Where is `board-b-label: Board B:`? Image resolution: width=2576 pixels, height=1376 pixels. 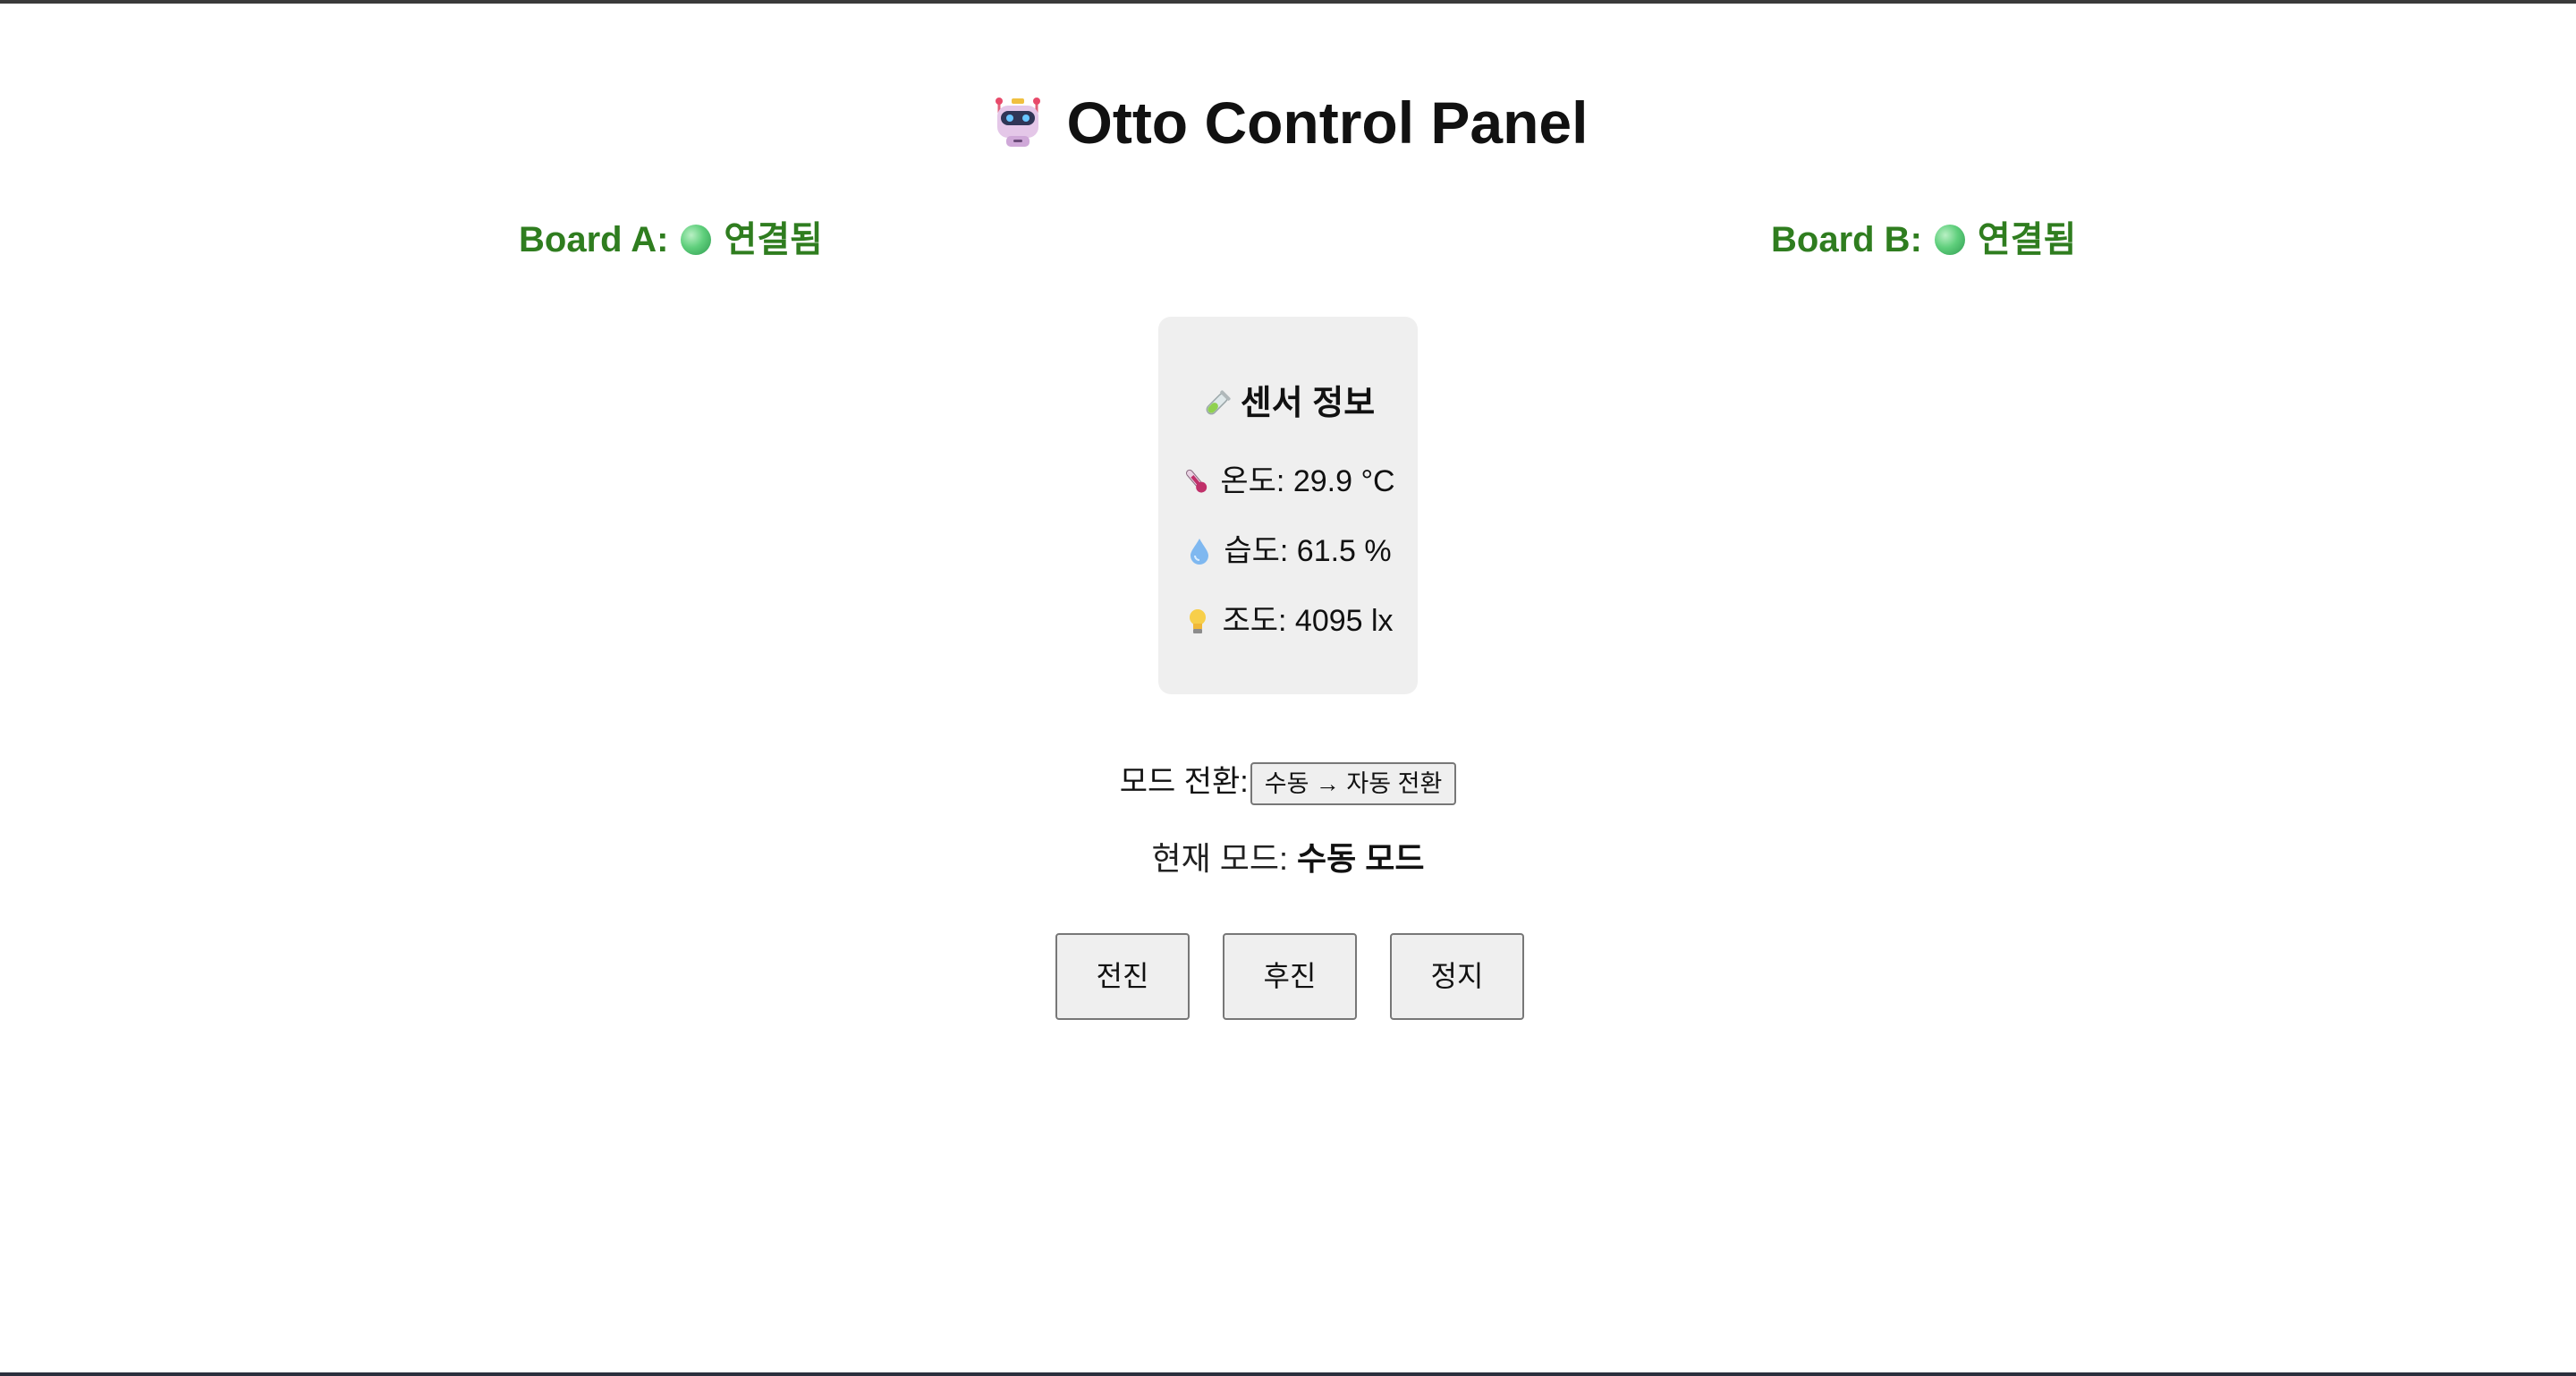
board-b-label: Board B: is located at coordinates (1846, 240).